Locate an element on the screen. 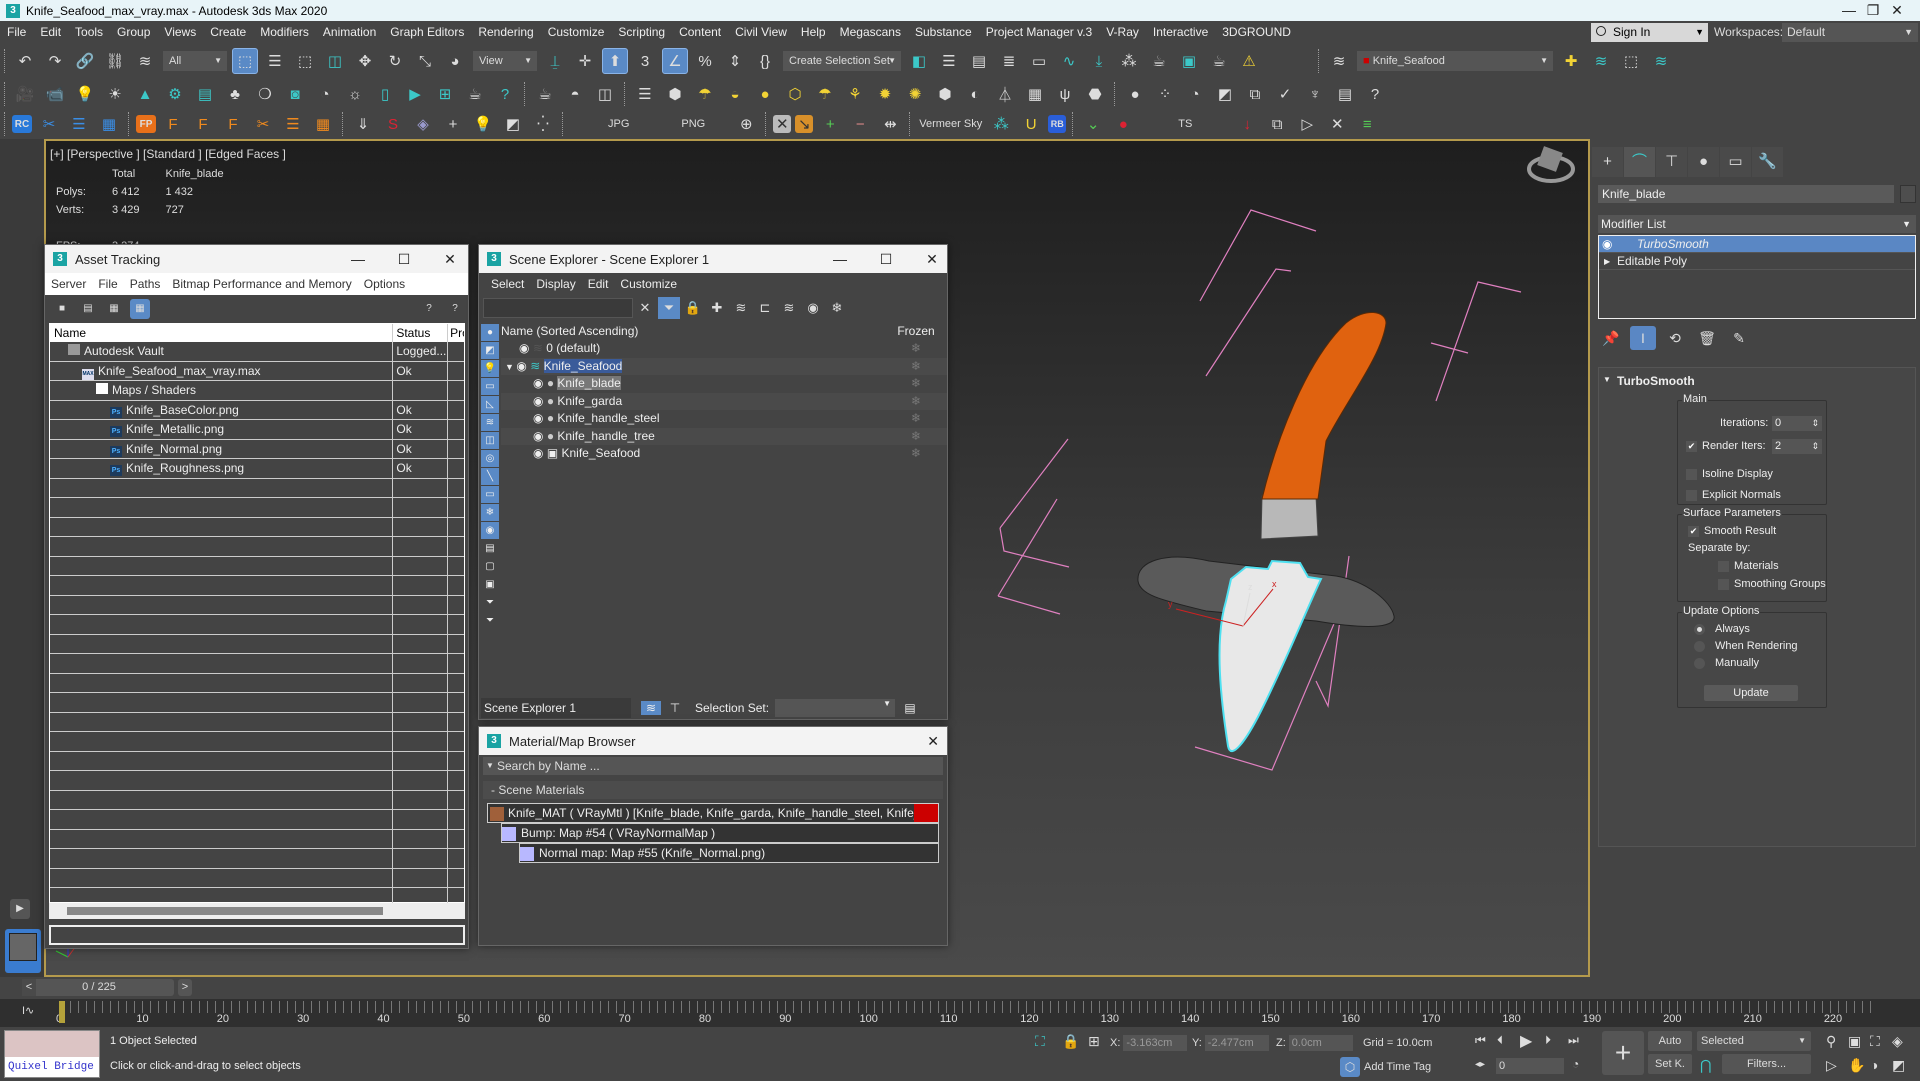 The image size is (1920, 1081). display-none-icon: ▢ is located at coordinates (490, 566).